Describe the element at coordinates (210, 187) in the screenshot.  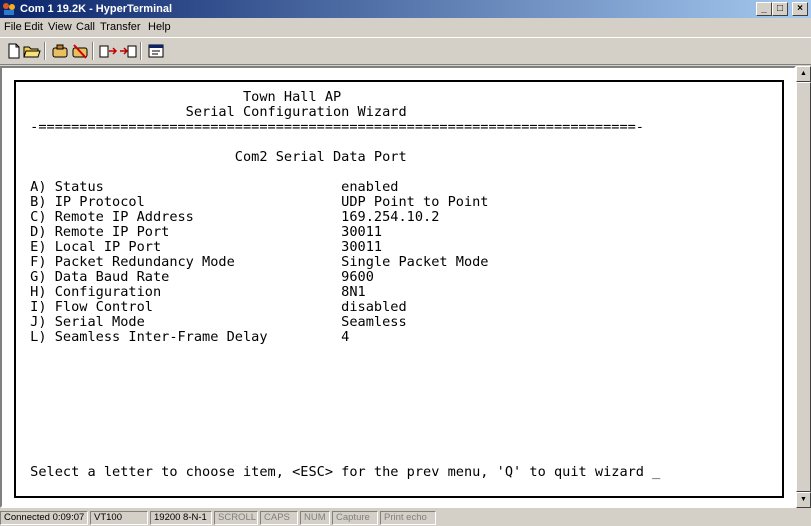
I see `terminal-line: A) Status enabled` at that location.